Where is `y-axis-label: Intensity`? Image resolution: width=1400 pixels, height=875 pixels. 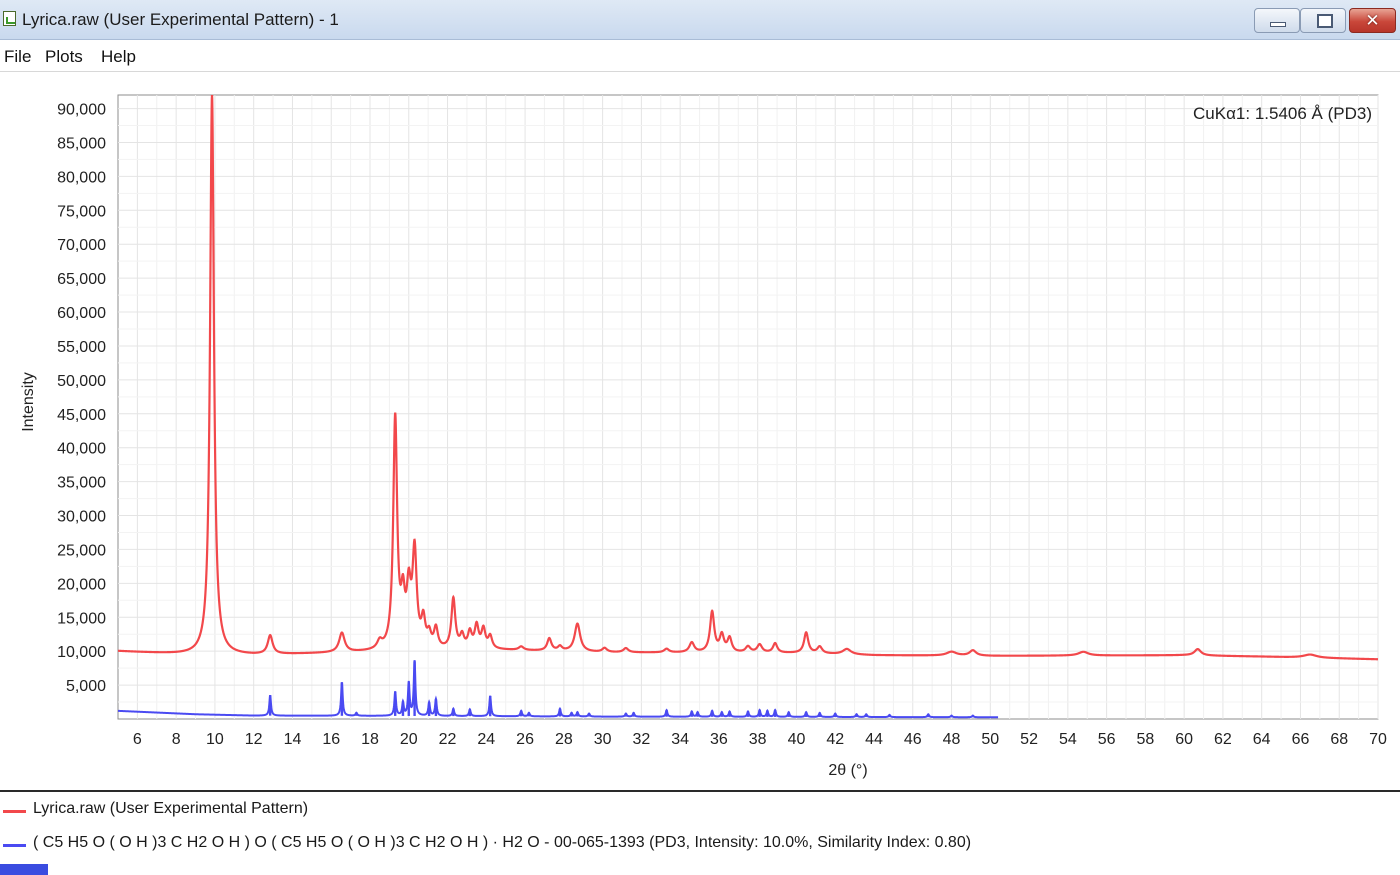
y-axis-label: Intensity is located at coordinates (28, 402).